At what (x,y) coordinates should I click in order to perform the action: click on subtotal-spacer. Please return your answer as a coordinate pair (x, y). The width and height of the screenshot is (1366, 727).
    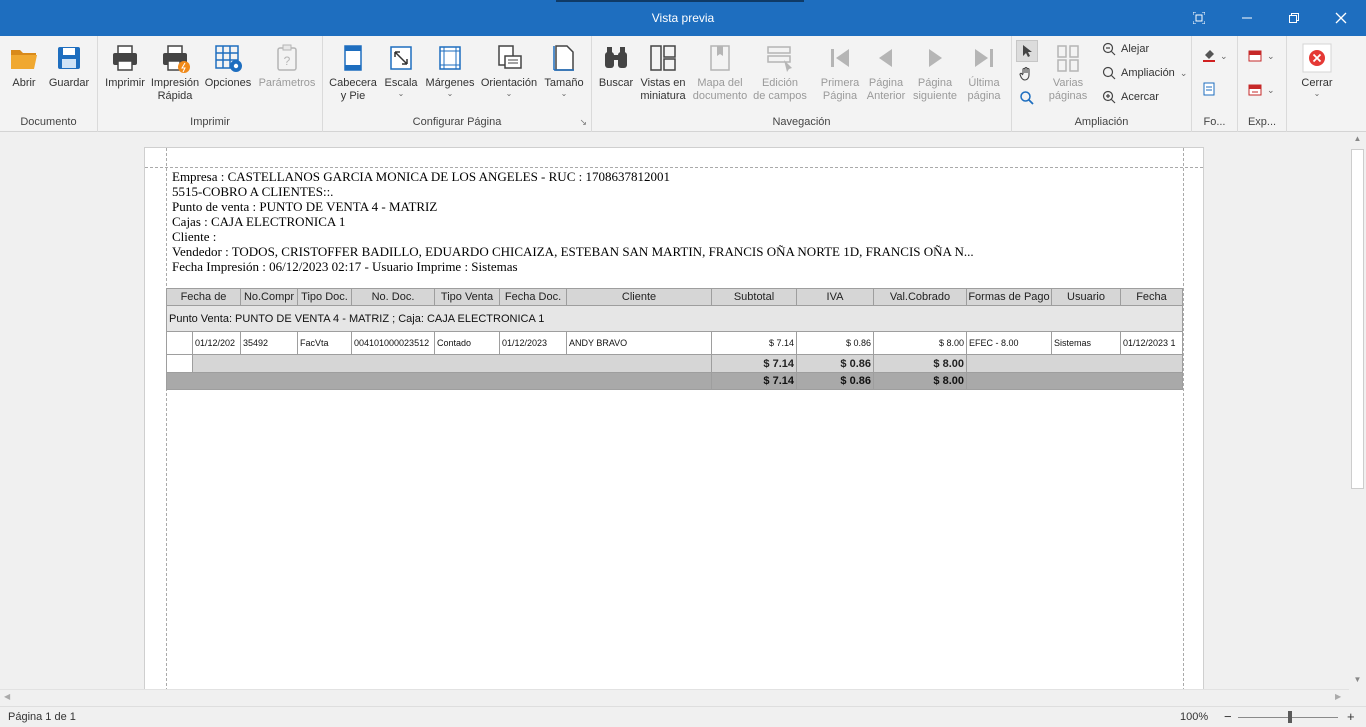
    Looking at the image, I should click on (452, 363).